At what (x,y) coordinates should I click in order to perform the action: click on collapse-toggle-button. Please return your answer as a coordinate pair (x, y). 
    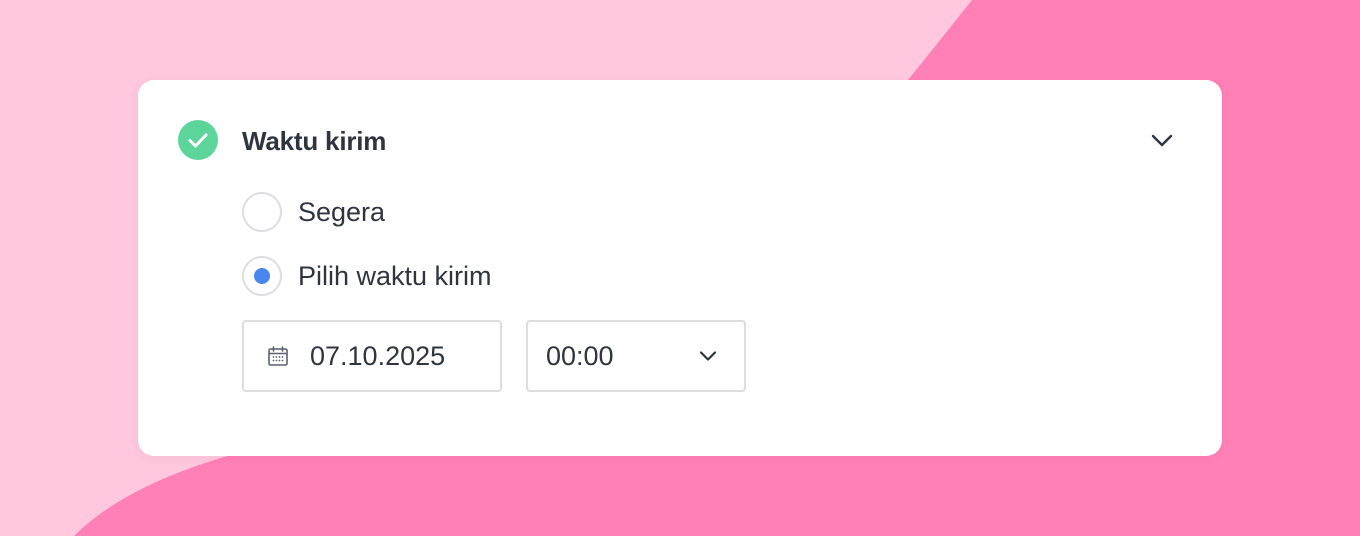
    Looking at the image, I should click on (1162, 140).